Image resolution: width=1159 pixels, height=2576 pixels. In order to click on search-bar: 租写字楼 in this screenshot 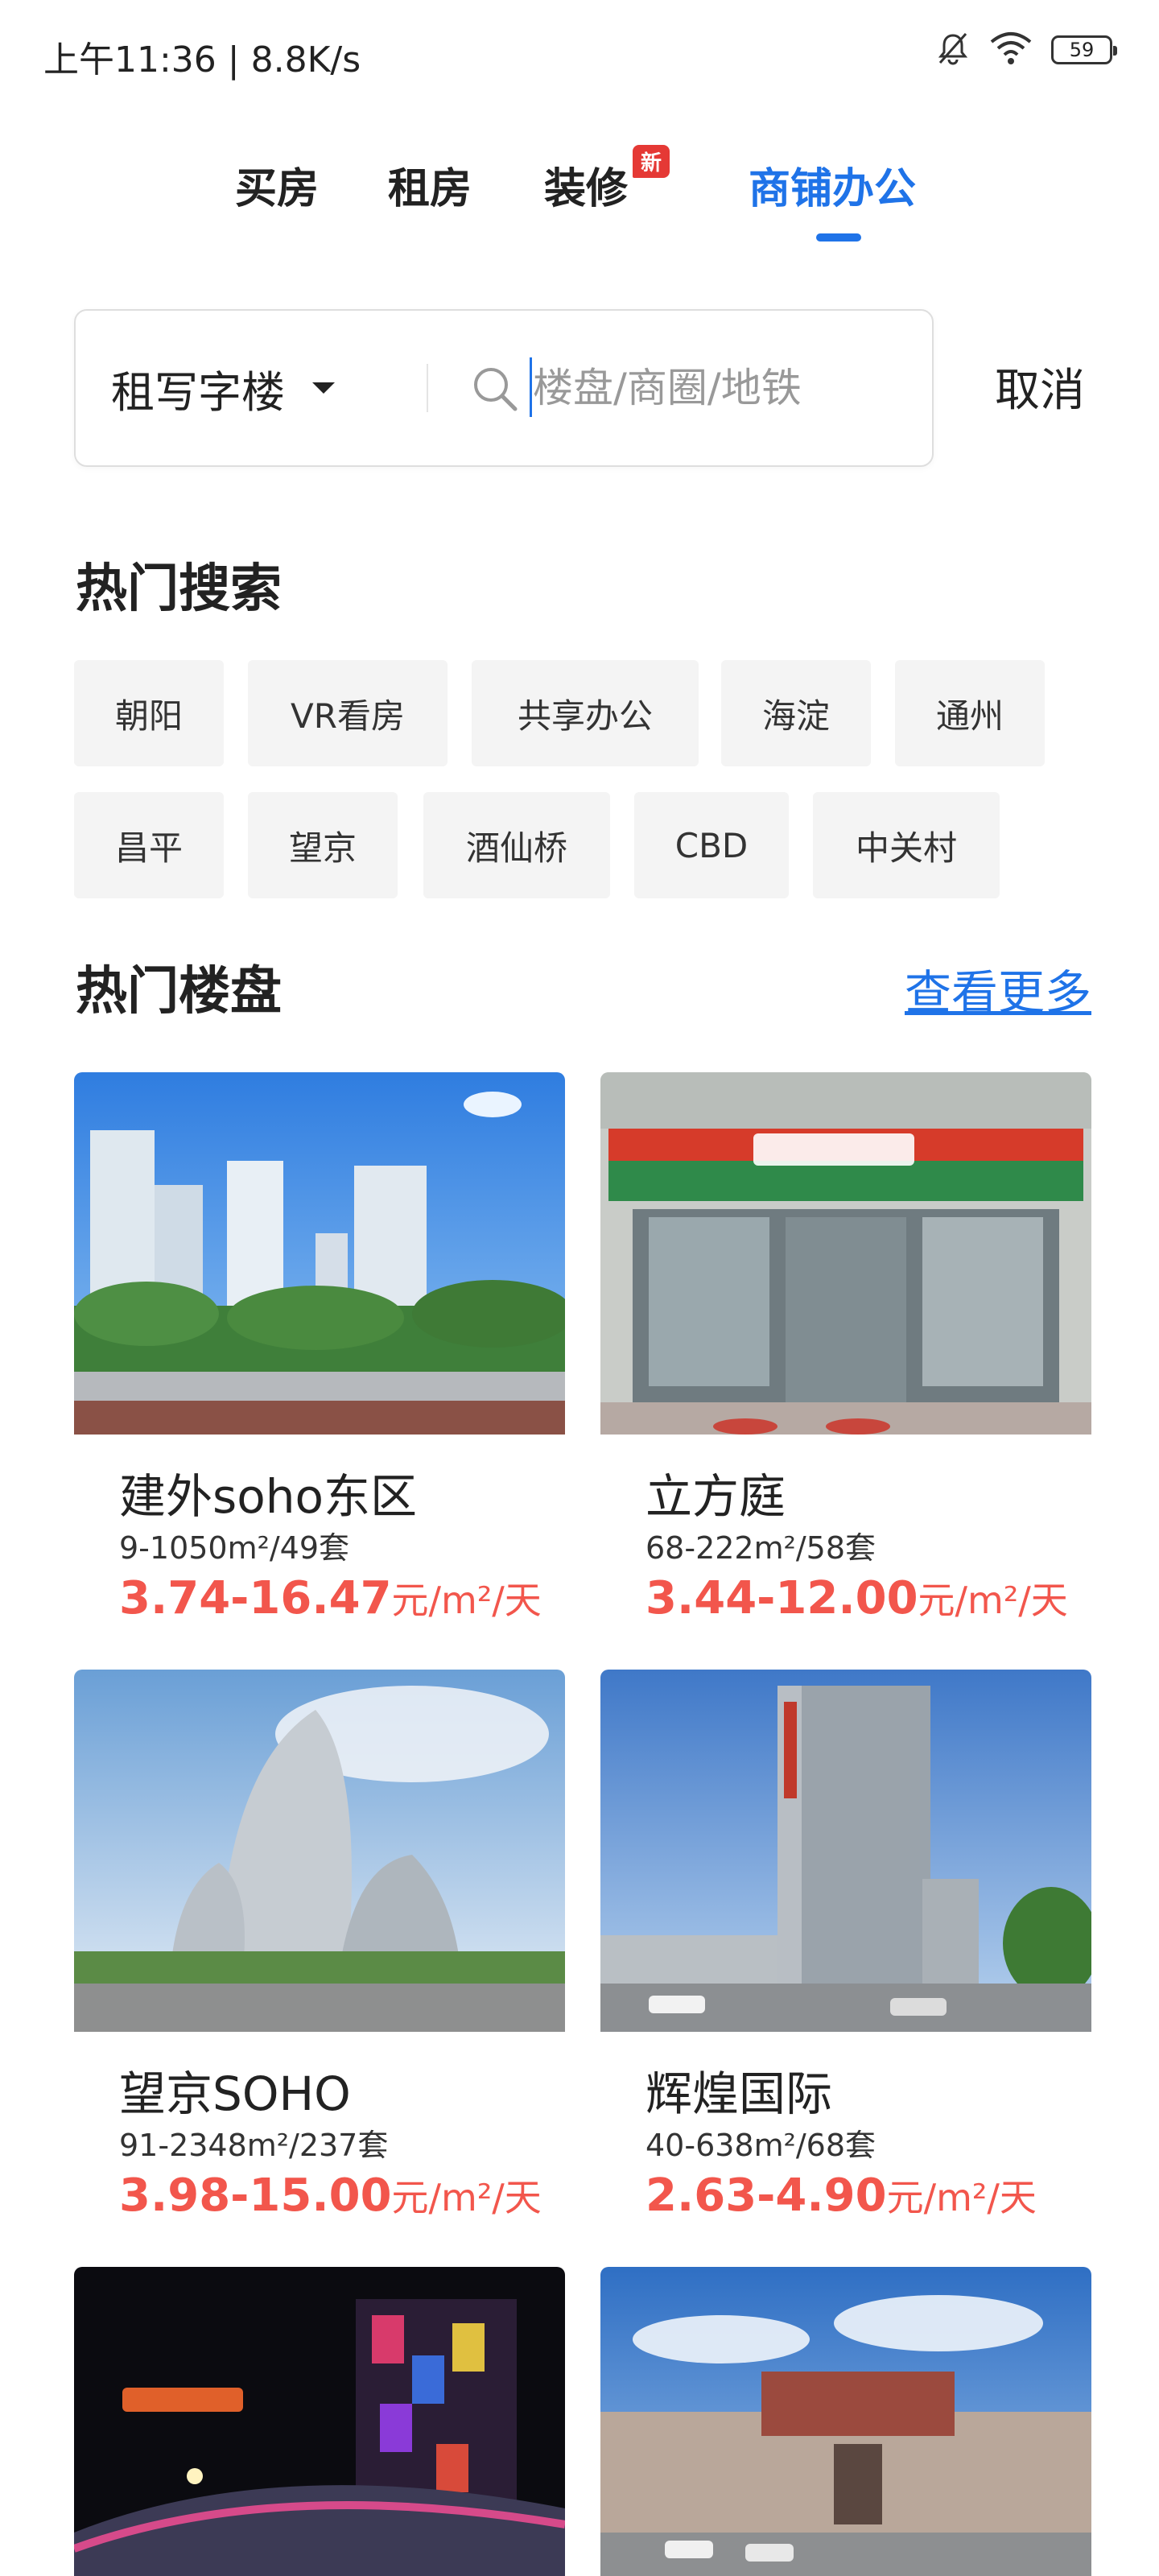, I will do `click(504, 388)`.